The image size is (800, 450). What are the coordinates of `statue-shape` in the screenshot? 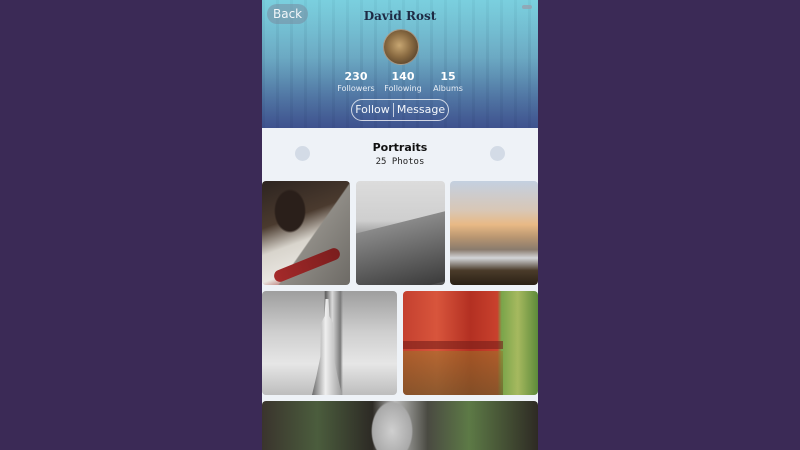 It's located at (327, 347).